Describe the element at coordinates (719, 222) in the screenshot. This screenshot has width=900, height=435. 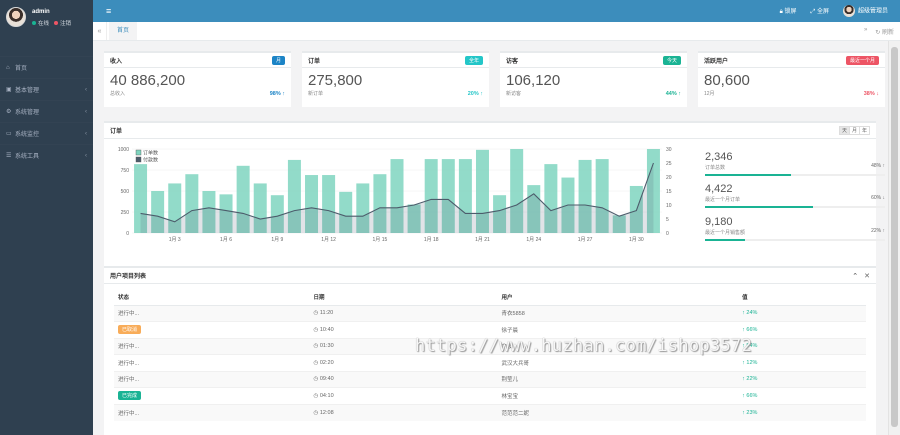
I see `mini-stat-value: 9,180` at that location.